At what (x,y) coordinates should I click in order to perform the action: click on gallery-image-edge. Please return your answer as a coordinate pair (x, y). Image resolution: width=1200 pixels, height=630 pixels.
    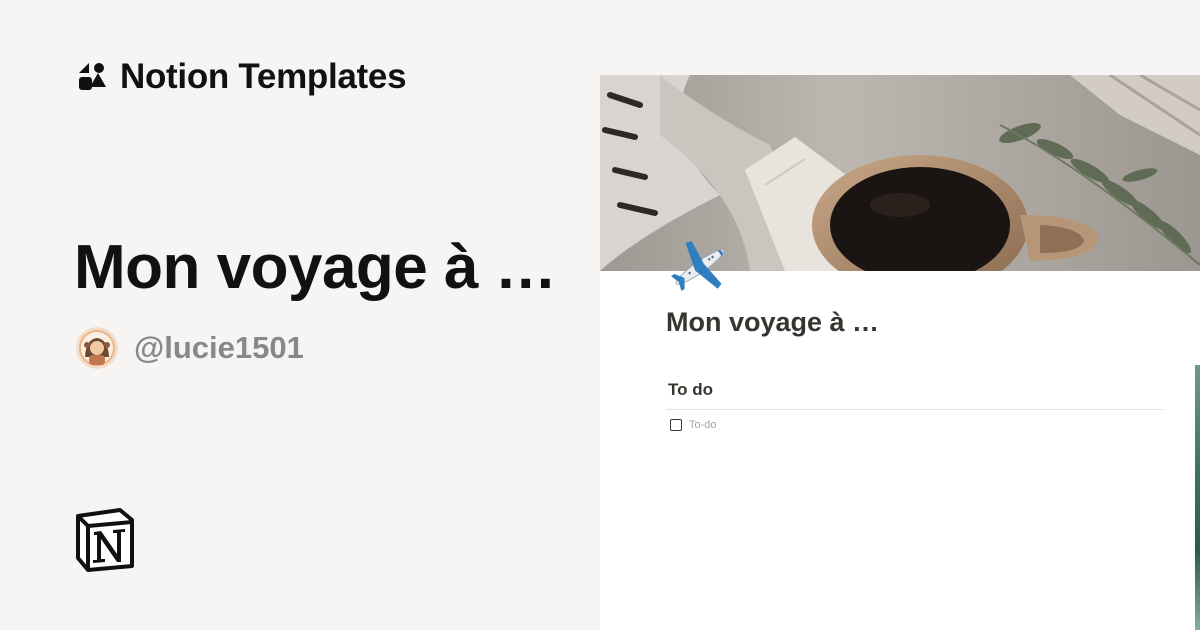
    Looking at the image, I should click on (1197, 497).